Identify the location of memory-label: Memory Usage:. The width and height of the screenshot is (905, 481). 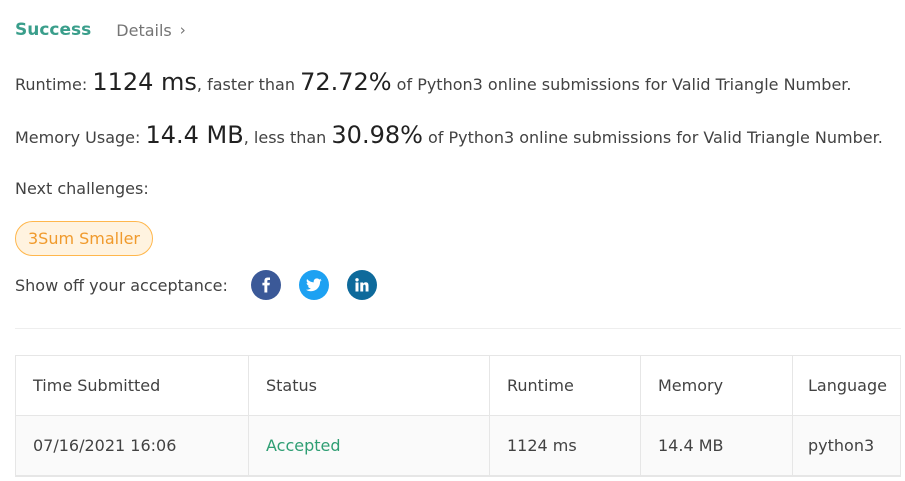
(80, 137).